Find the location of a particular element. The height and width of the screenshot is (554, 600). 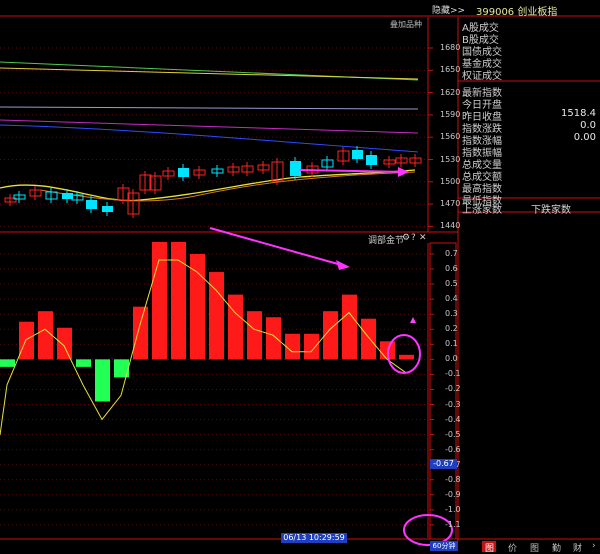

price-tick-label: 1440 is located at coordinates (450, 226).